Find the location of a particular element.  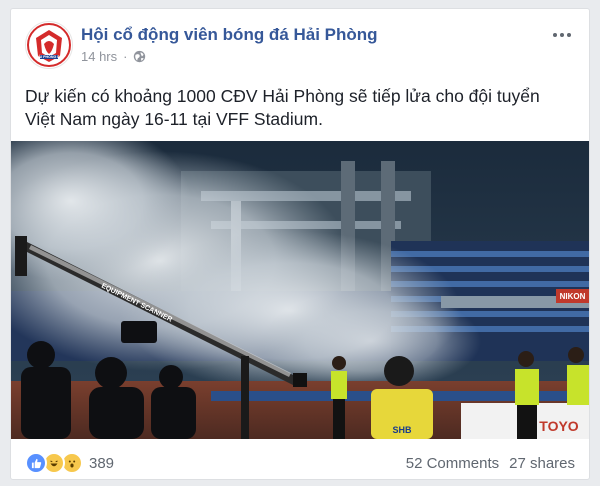

page-name-link: Hội cổ động viên bóng đá Hải Phòng is located at coordinates (229, 35).